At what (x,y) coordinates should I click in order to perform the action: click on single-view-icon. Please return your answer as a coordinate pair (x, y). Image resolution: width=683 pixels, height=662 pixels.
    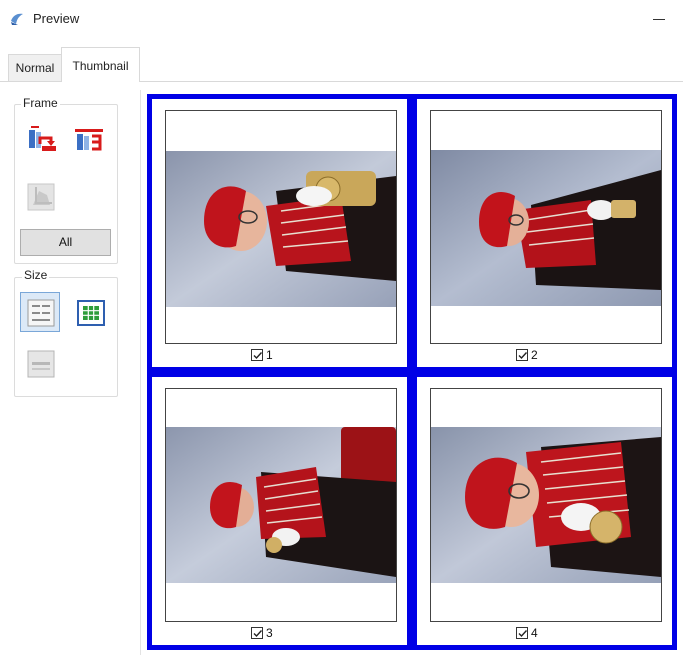
    Looking at the image, I should click on (41, 364).